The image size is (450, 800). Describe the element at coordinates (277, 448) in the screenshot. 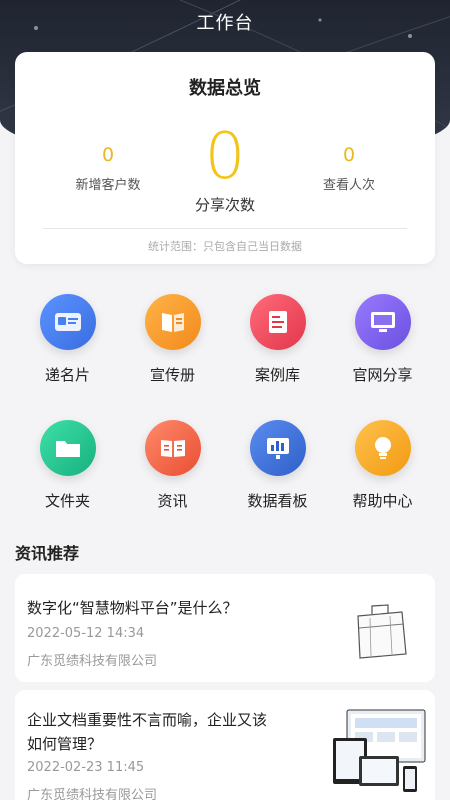

I see `data-board-icon` at that location.